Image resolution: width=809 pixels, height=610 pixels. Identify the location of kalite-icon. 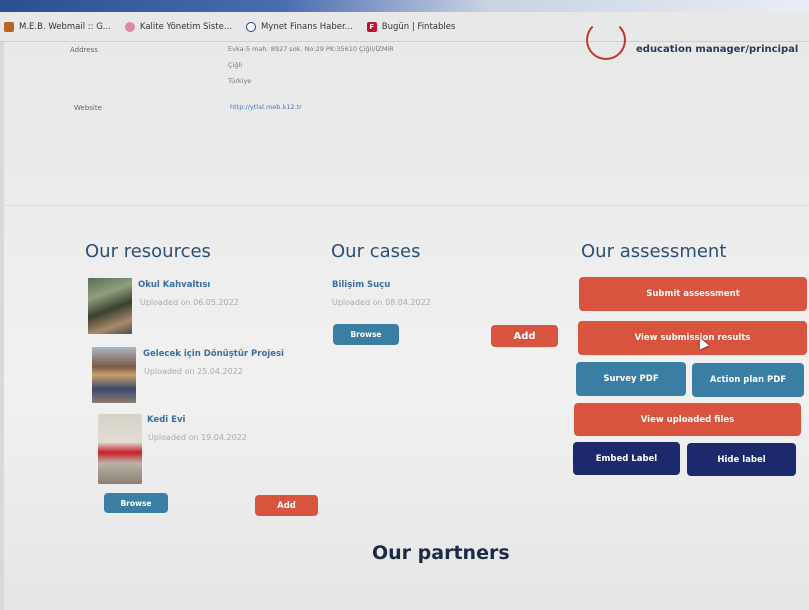
(129, 26).